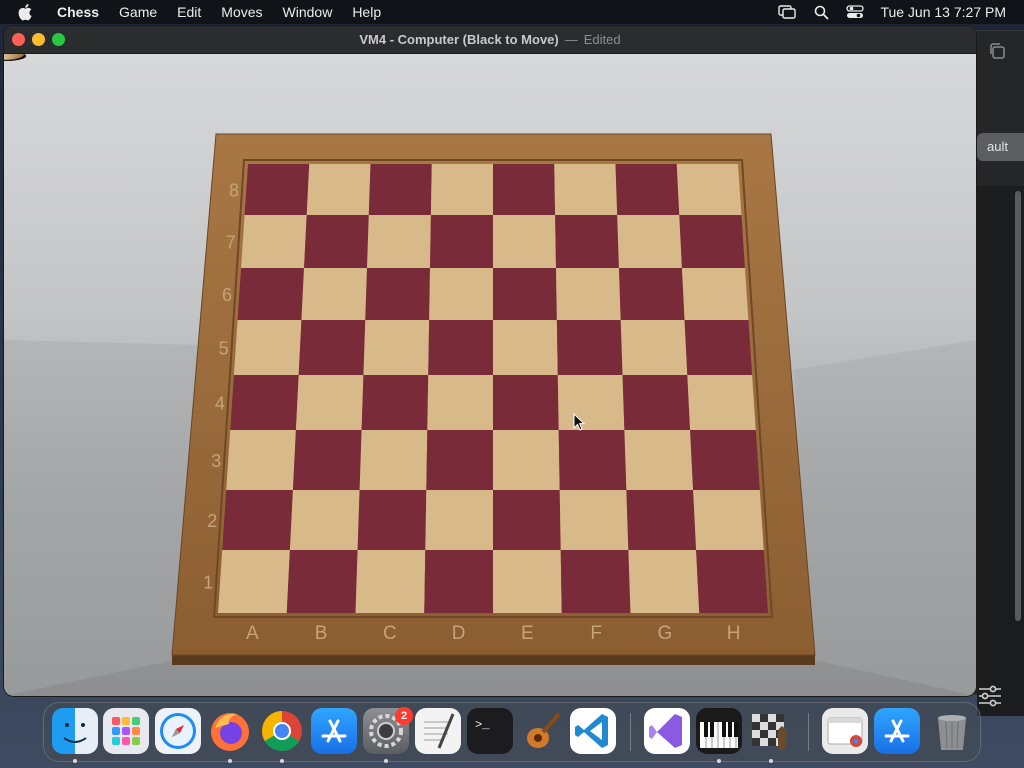  I want to click on board-square-c2, so click(392, 520).